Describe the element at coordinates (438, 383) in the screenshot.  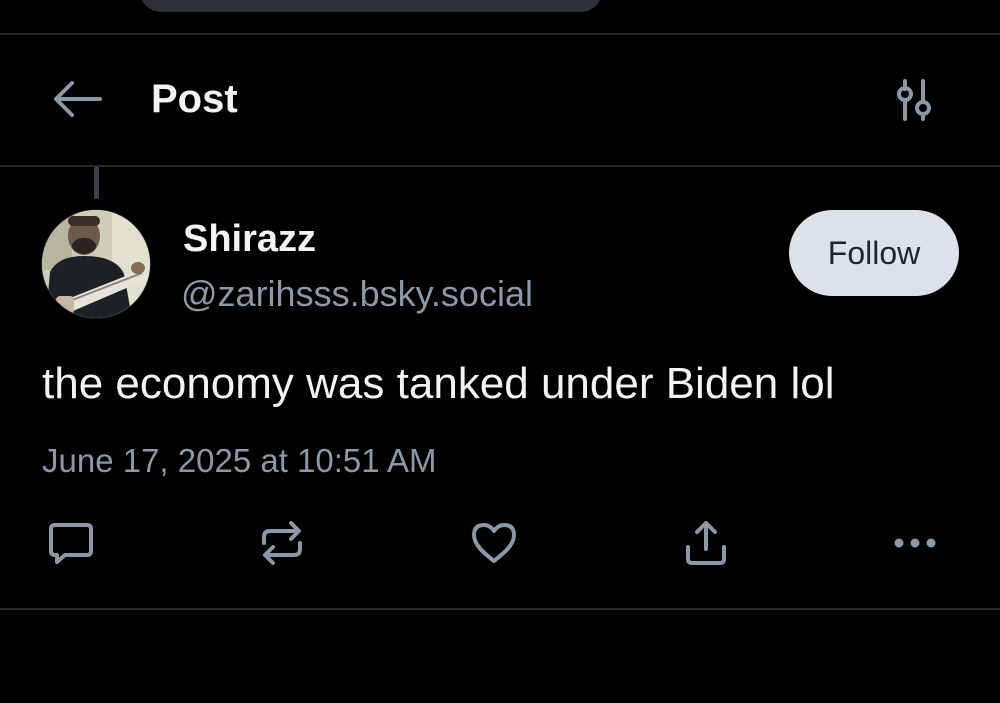
I see `post-text: the economy was tanked under Biden lol` at that location.